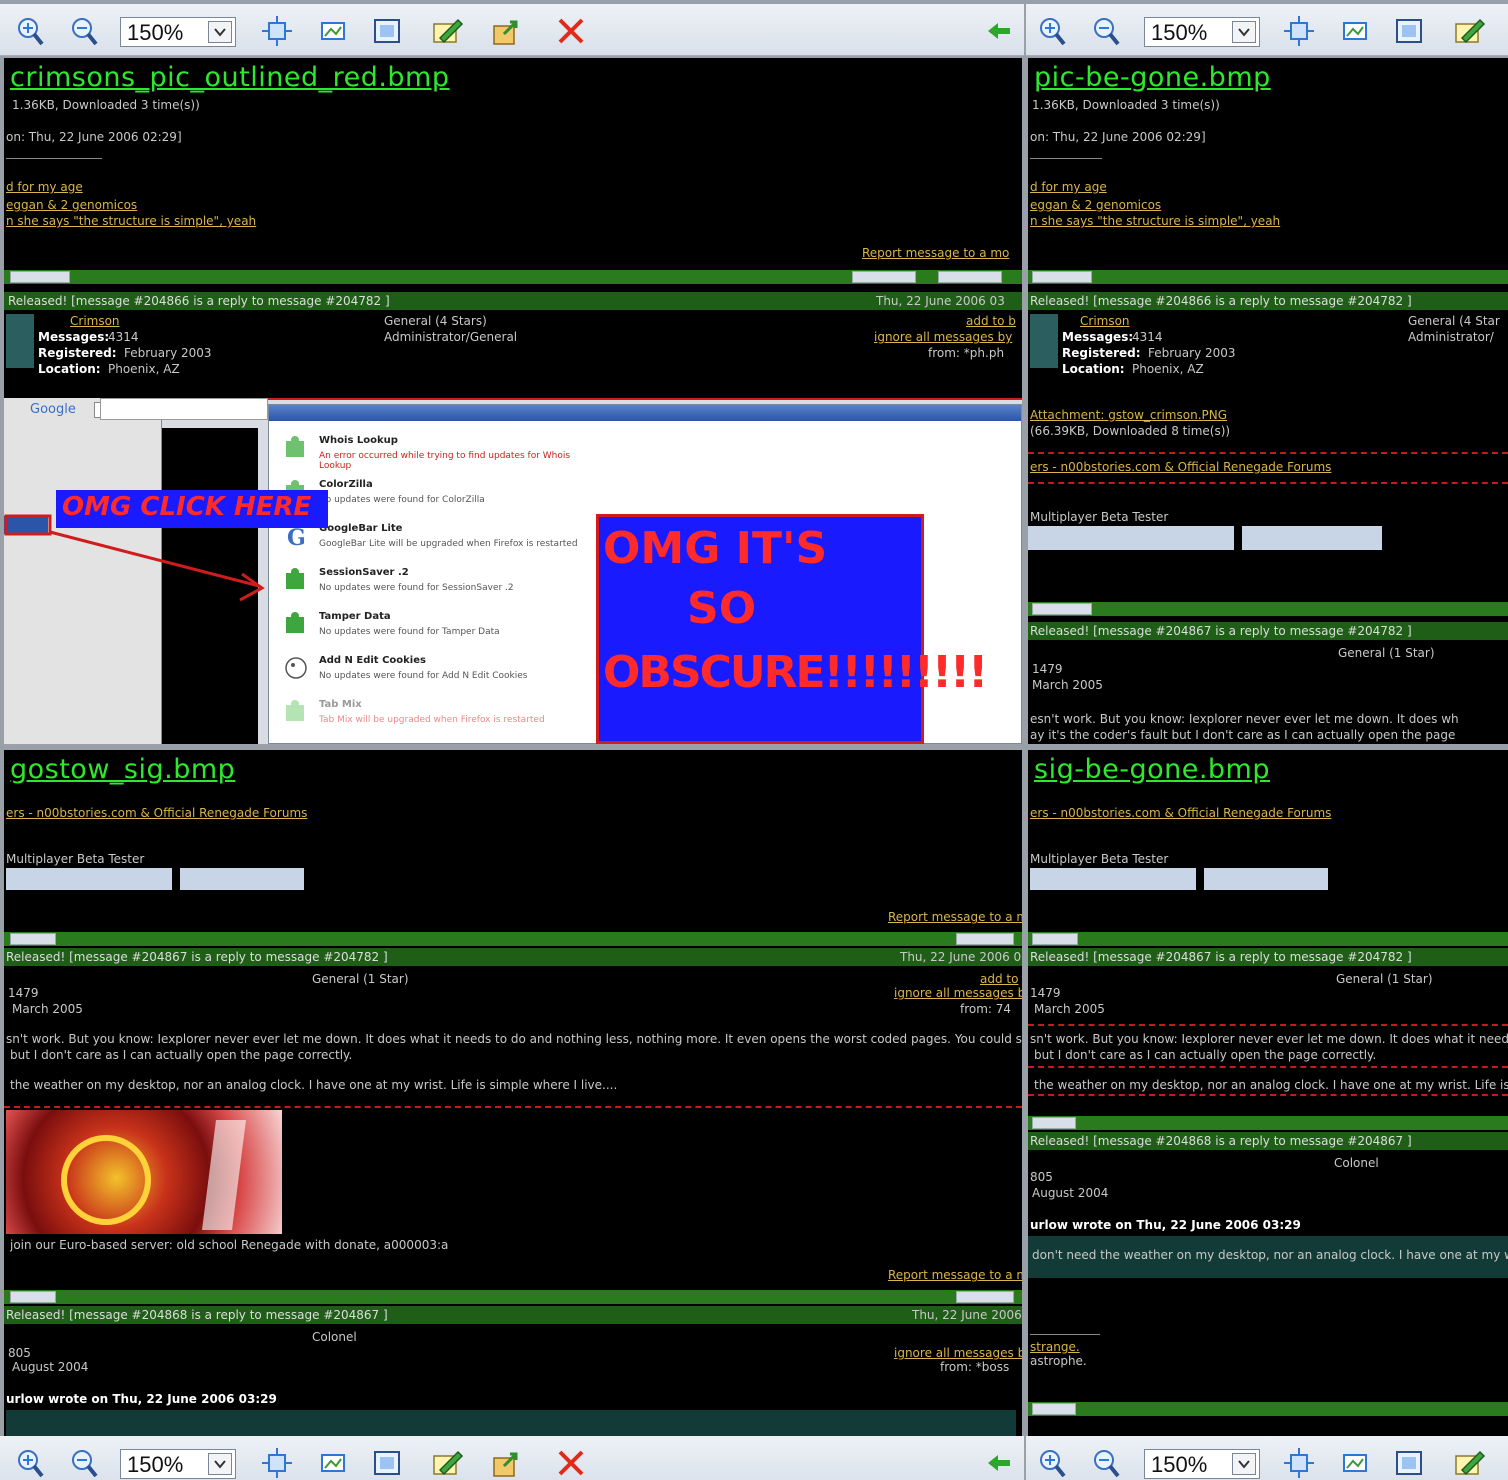 The image size is (1508, 1480). Describe the element at coordinates (795, 672) in the screenshot. I see `callout-line-3: OBSCURE!!!!!!!!!` at that location.